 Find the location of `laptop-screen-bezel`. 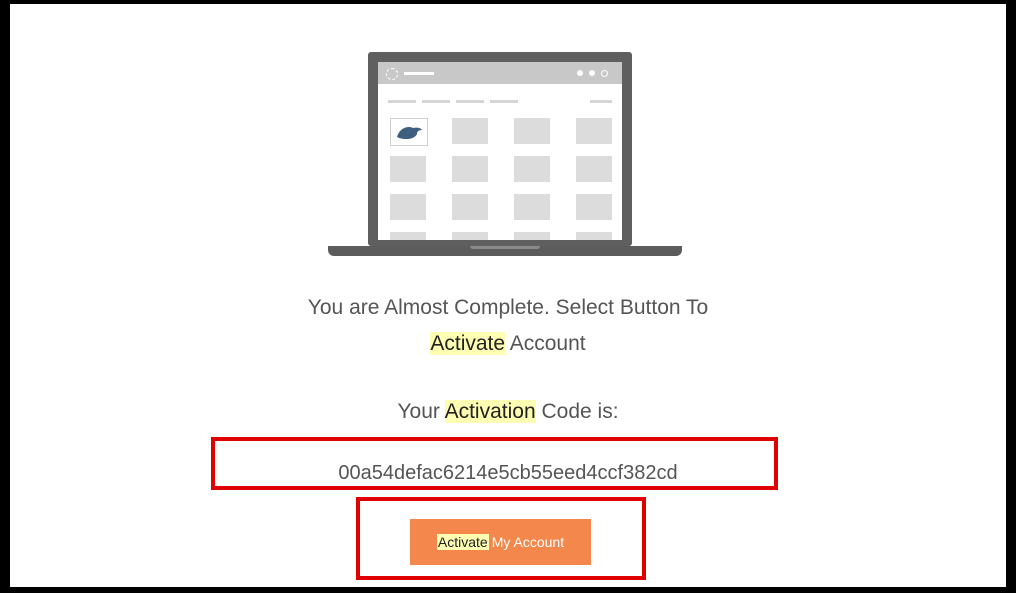

laptop-screen-bezel is located at coordinates (500, 149).